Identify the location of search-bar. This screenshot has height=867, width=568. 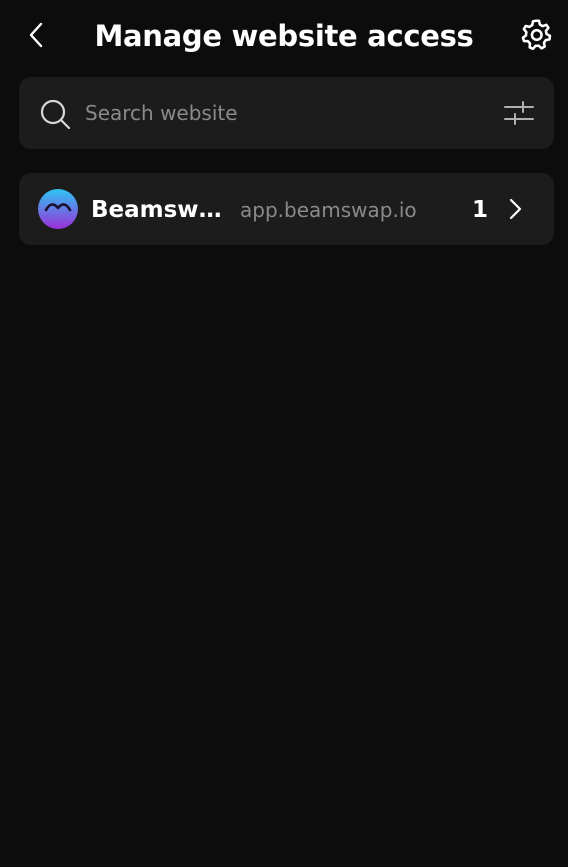
(286, 113).